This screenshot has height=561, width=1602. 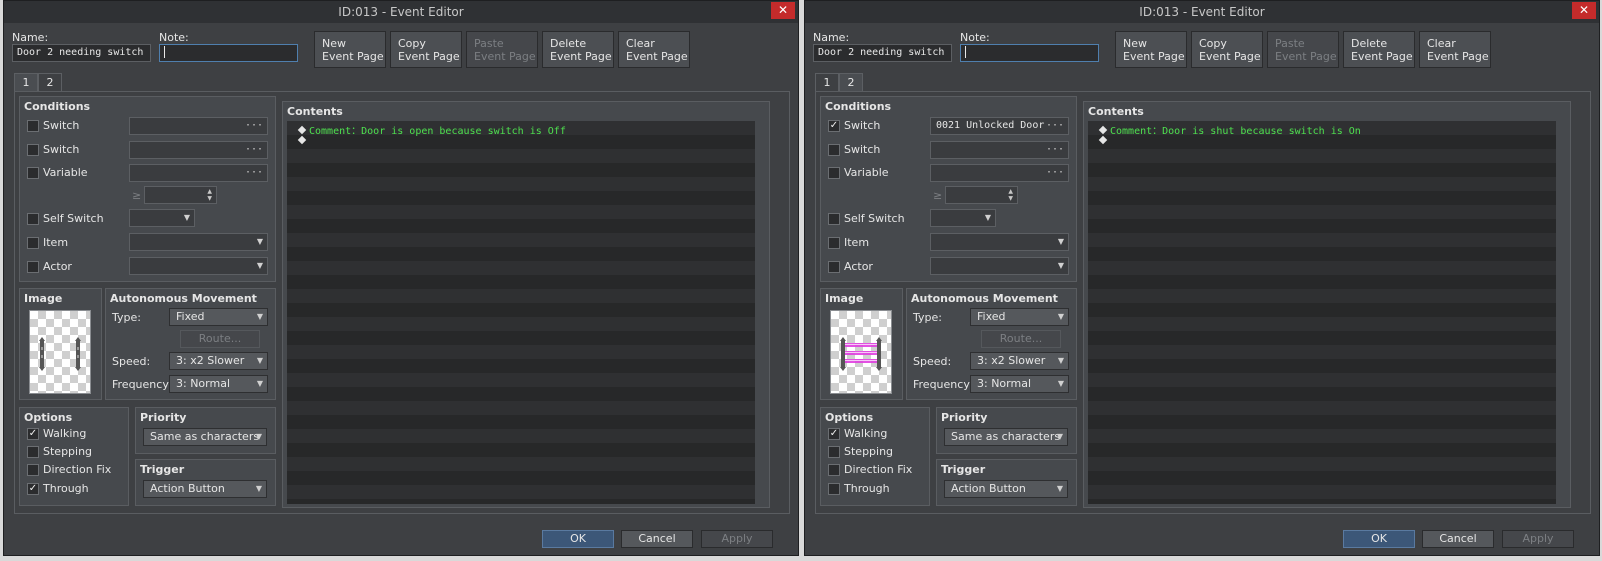 I want to click on gte-symbol: ≥, so click(x=938, y=195).